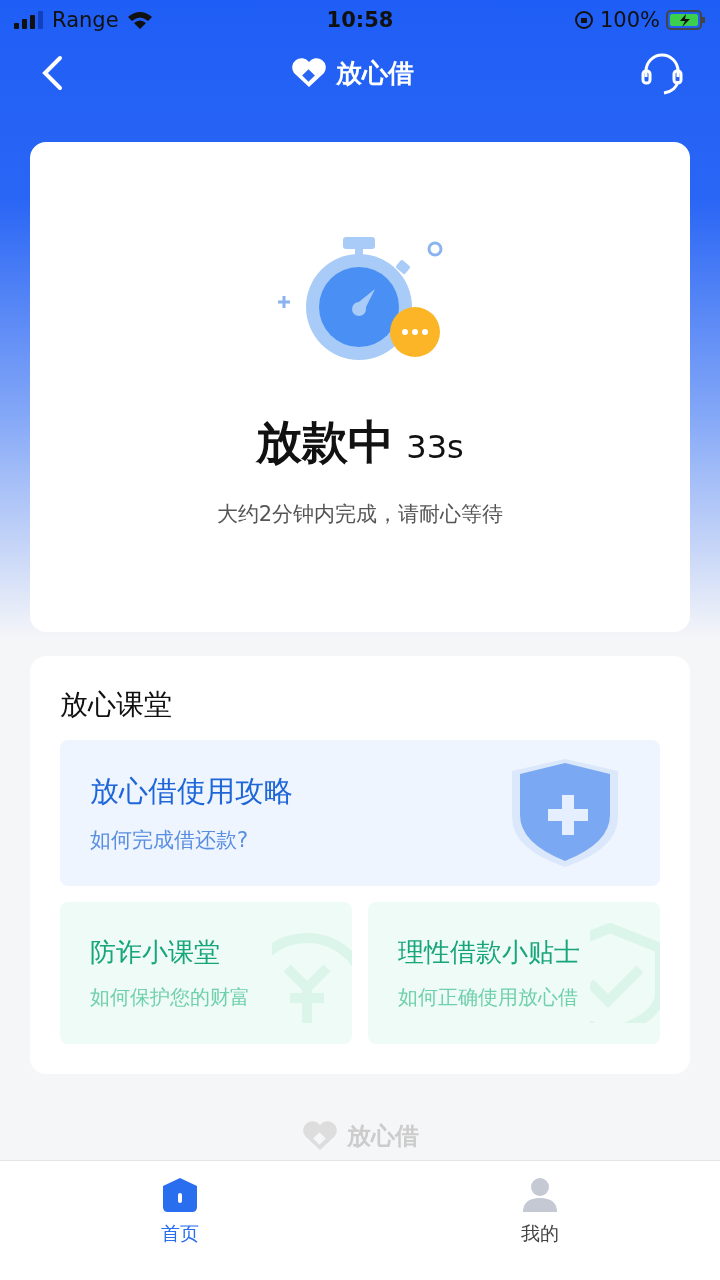 The image size is (720, 1280). Describe the element at coordinates (435, 447) in the screenshot. I see `countdown: 33s` at that location.